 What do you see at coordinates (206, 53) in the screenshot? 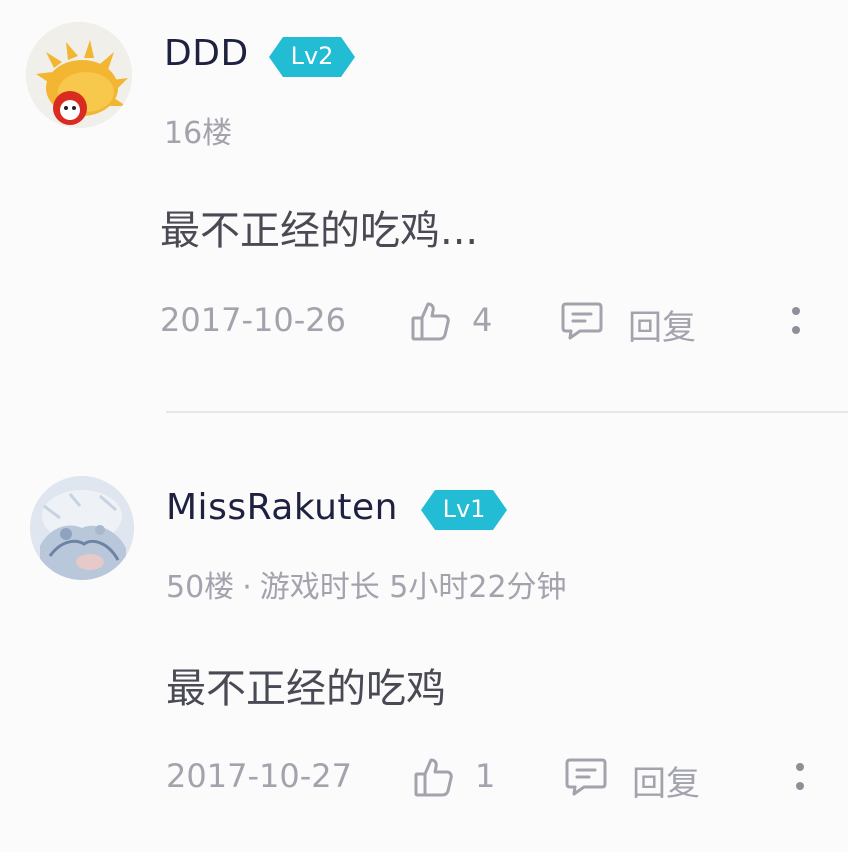
I see `username: DDD` at bounding box center [206, 53].